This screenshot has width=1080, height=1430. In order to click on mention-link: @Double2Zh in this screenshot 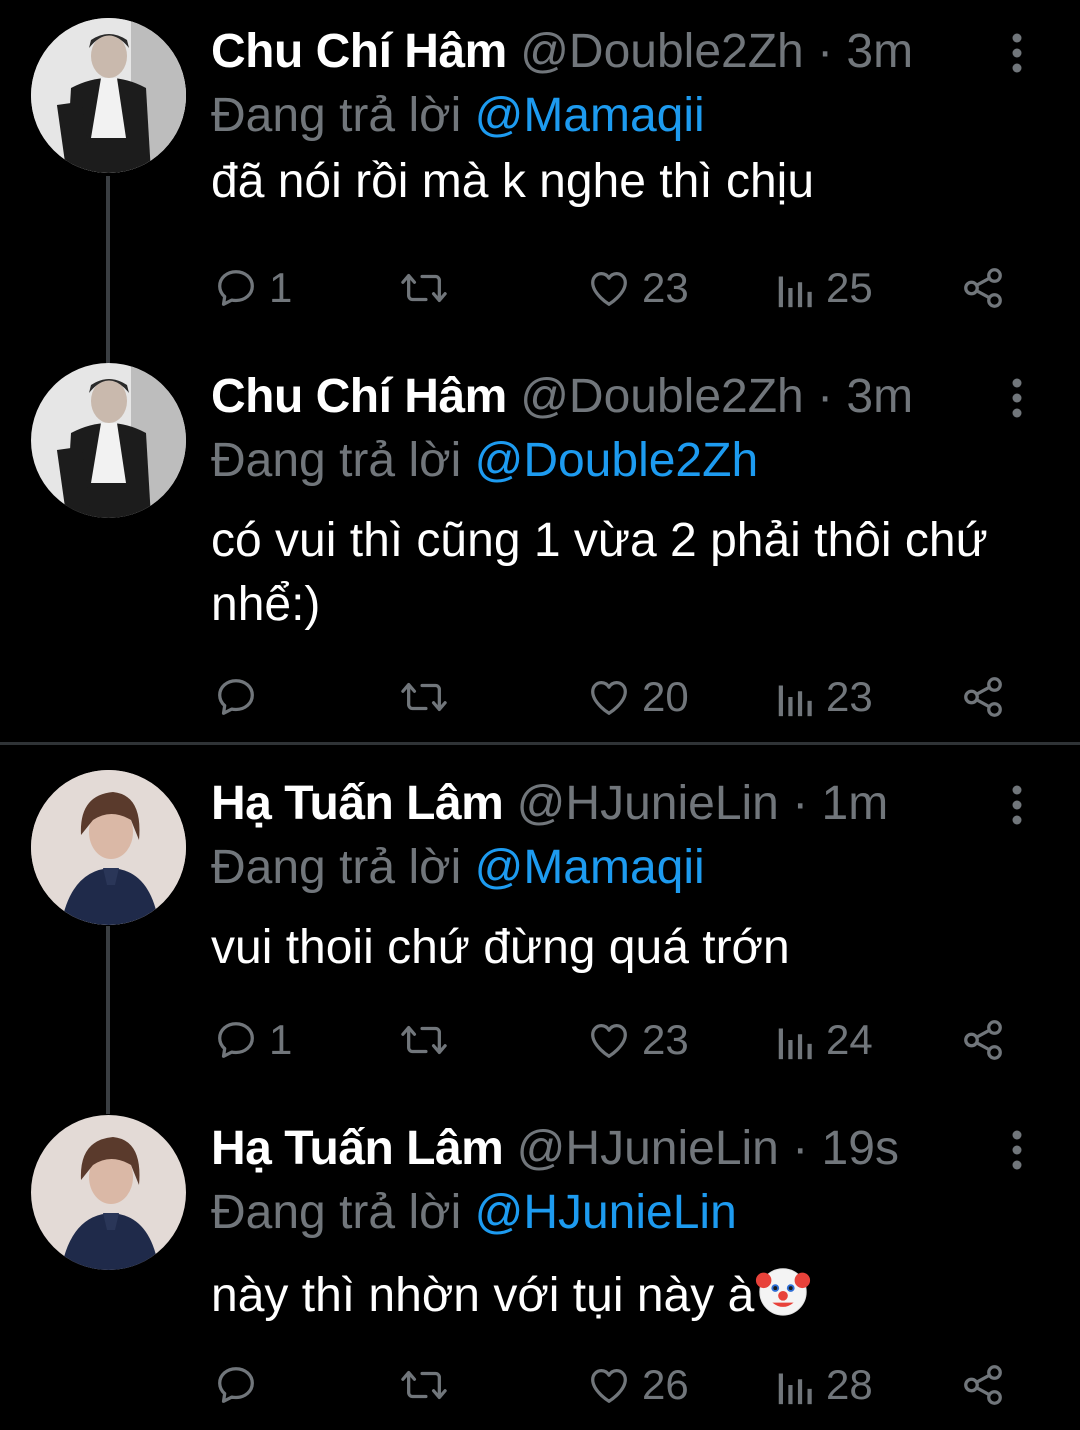, I will do `click(617, 460)`.